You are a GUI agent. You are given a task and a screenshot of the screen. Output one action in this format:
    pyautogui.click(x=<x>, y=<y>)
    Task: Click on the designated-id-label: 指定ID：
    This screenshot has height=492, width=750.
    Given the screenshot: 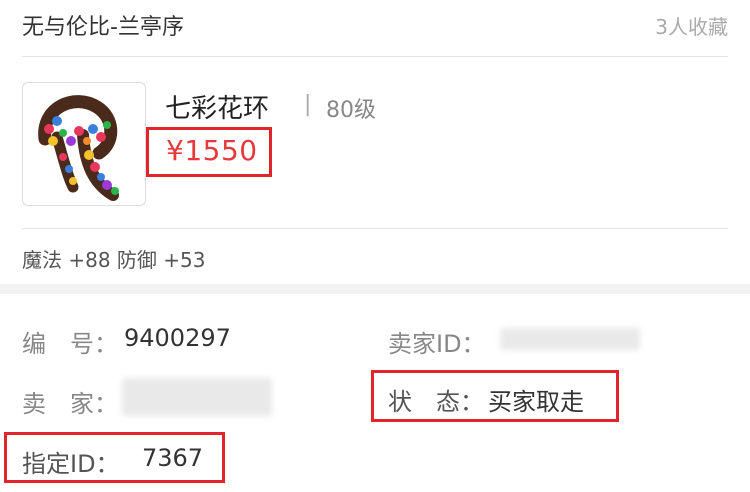 What is the action you would take?
    pyautogui.click(x=71, y=464)
    